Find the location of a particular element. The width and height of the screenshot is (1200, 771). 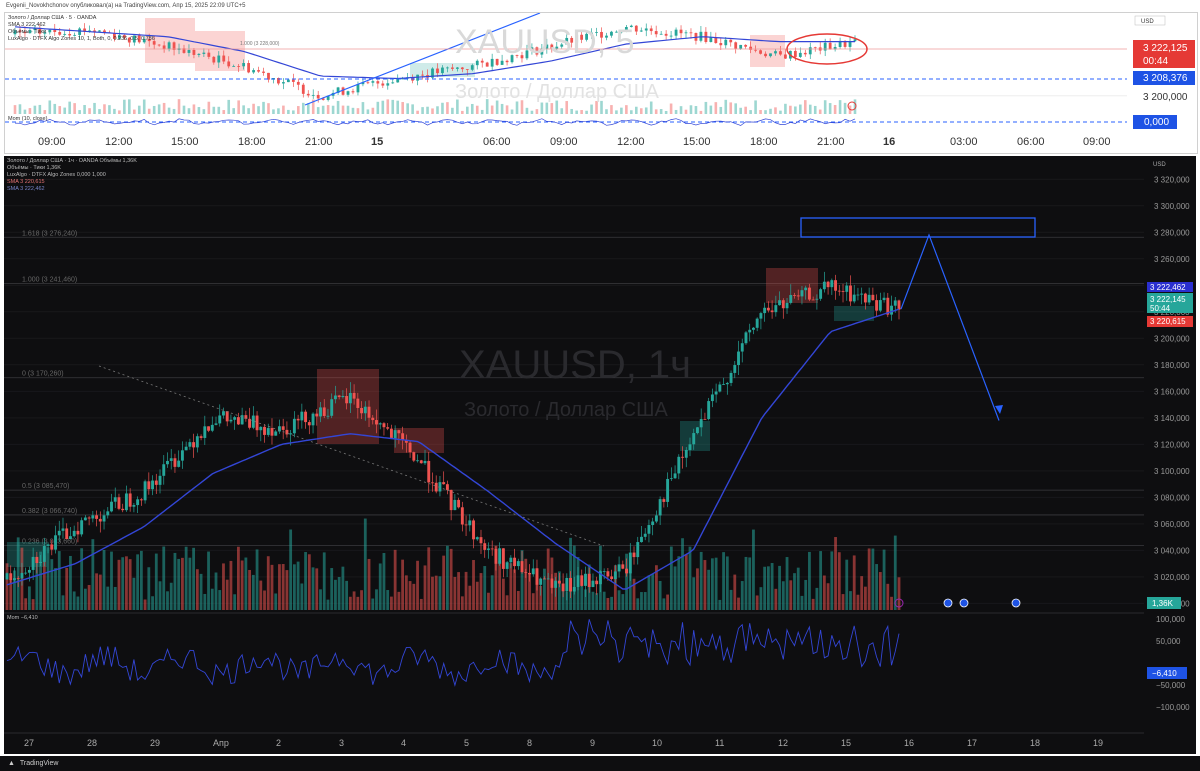

volume-value: 1,36K is located at coordinates (1163, 603).